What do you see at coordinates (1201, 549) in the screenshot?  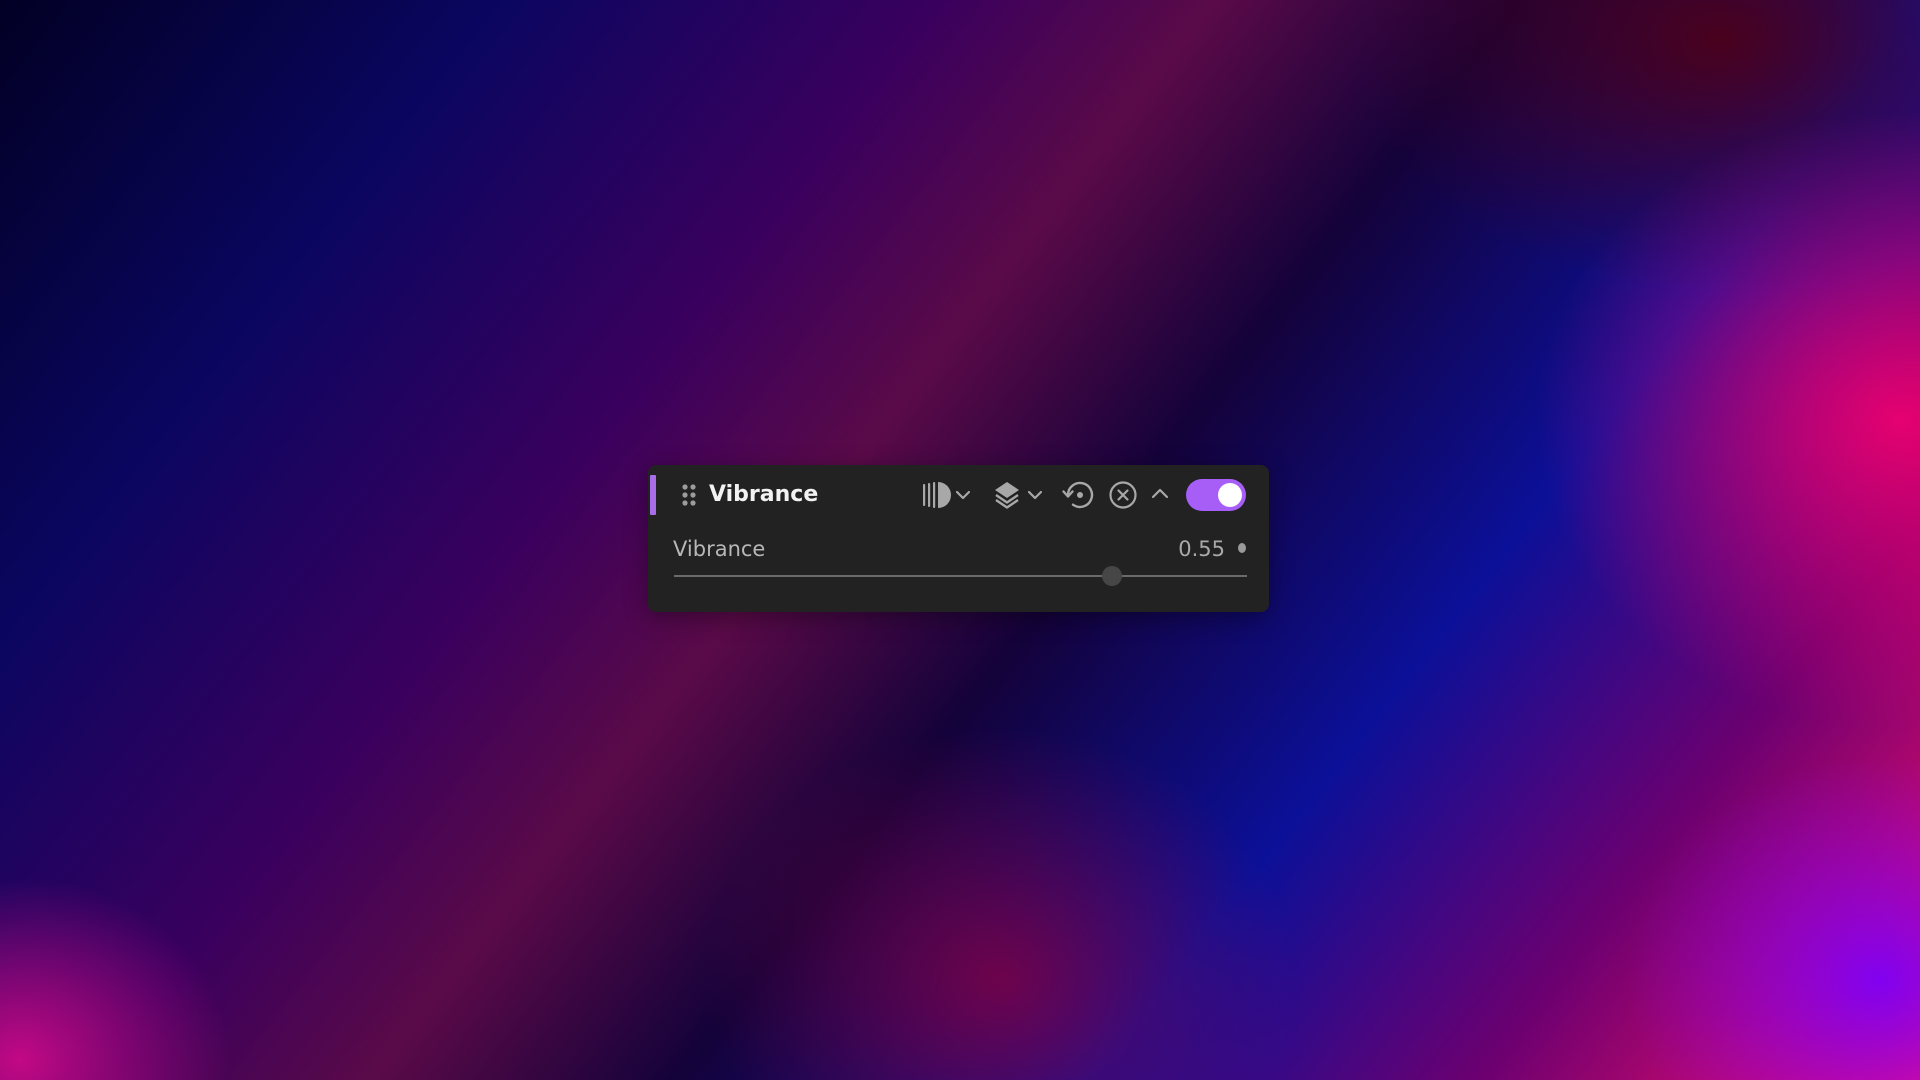 I see `vibrance-param-value: 0.55` at bounding box center [1201, 549].